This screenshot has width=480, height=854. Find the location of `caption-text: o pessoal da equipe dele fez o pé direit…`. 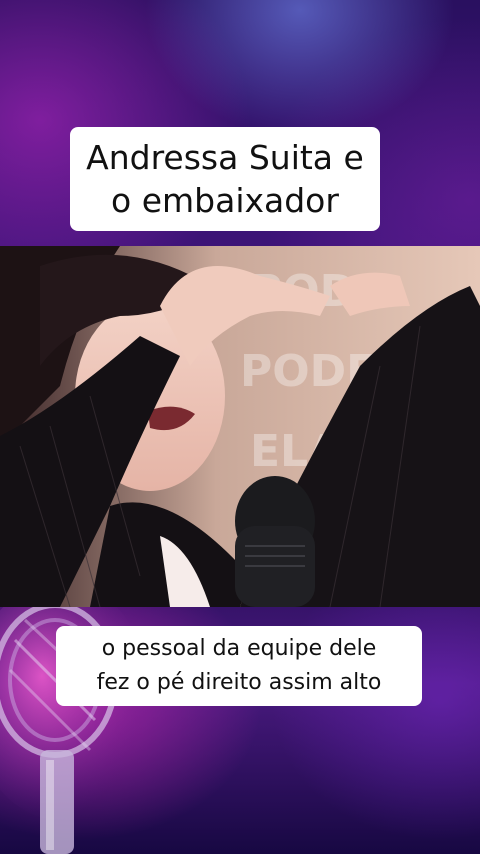

caption-text: o pessoal da equipe dele fez o pé direit… is located at coordinates (239, 665).